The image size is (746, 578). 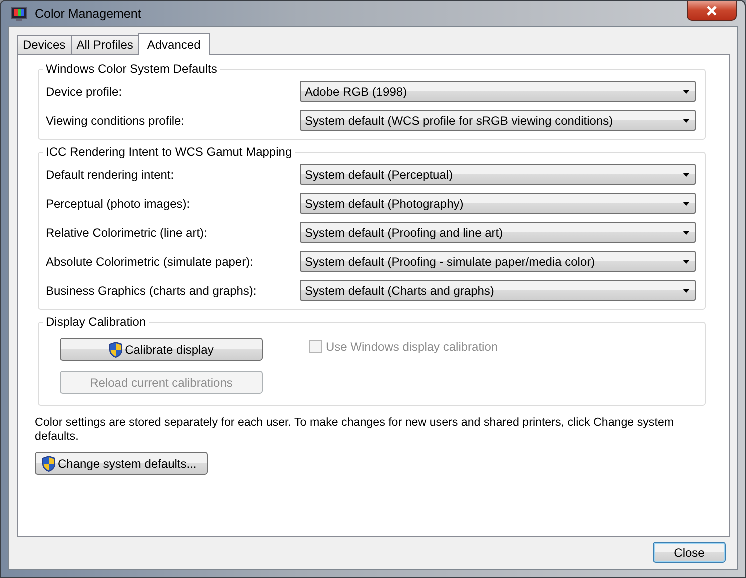 I want to click on dropdown: System default (Charts and graphs), so click(x=498, y=290).